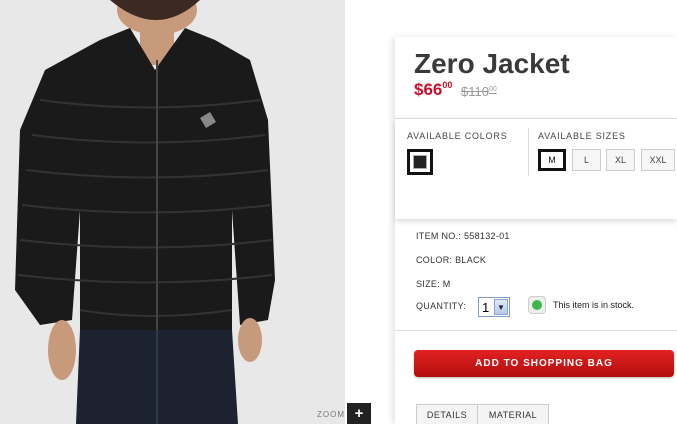 The image size is (677, 424). I want to click on item-size: SIZE: M, so click(433, 284).